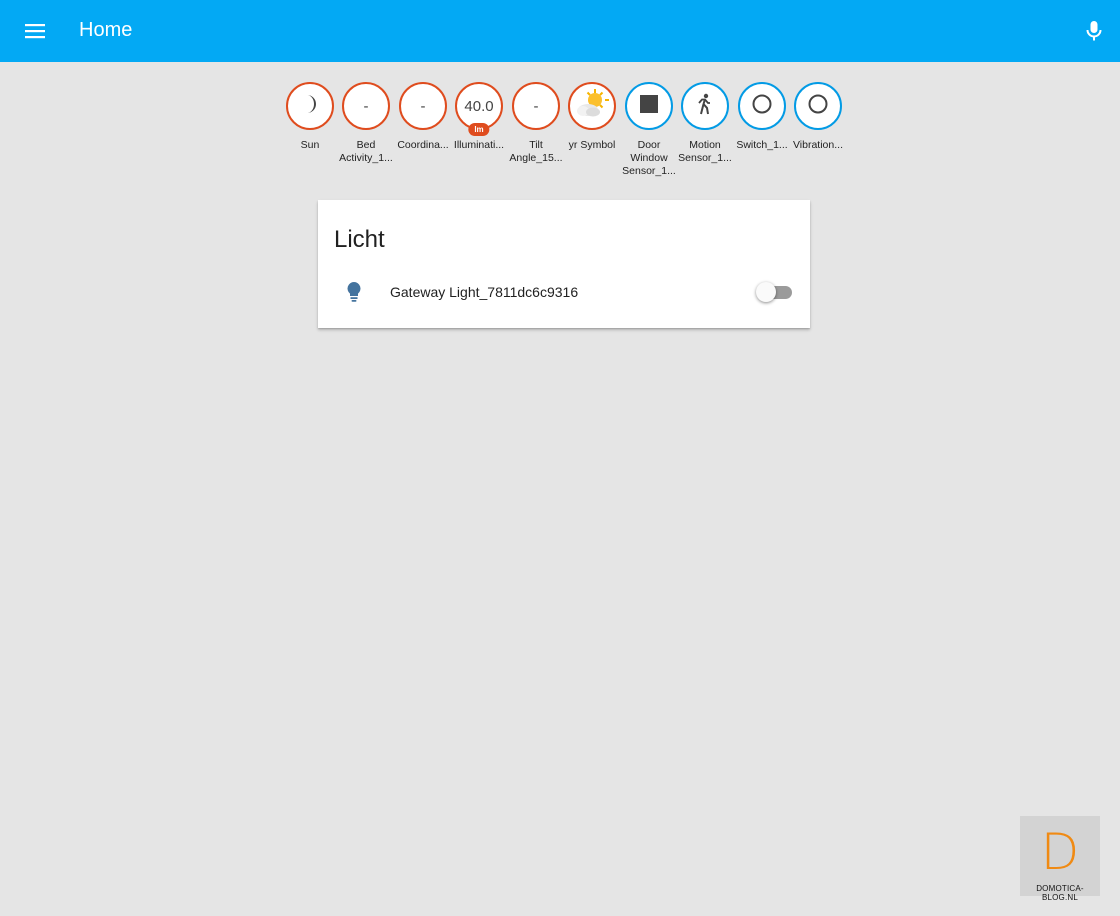 The image size is (1120, 916). What do you see at coordinates (354, 292) in the screenshot?
I see `lightbulb-icon` at bounding box center [354, 292].